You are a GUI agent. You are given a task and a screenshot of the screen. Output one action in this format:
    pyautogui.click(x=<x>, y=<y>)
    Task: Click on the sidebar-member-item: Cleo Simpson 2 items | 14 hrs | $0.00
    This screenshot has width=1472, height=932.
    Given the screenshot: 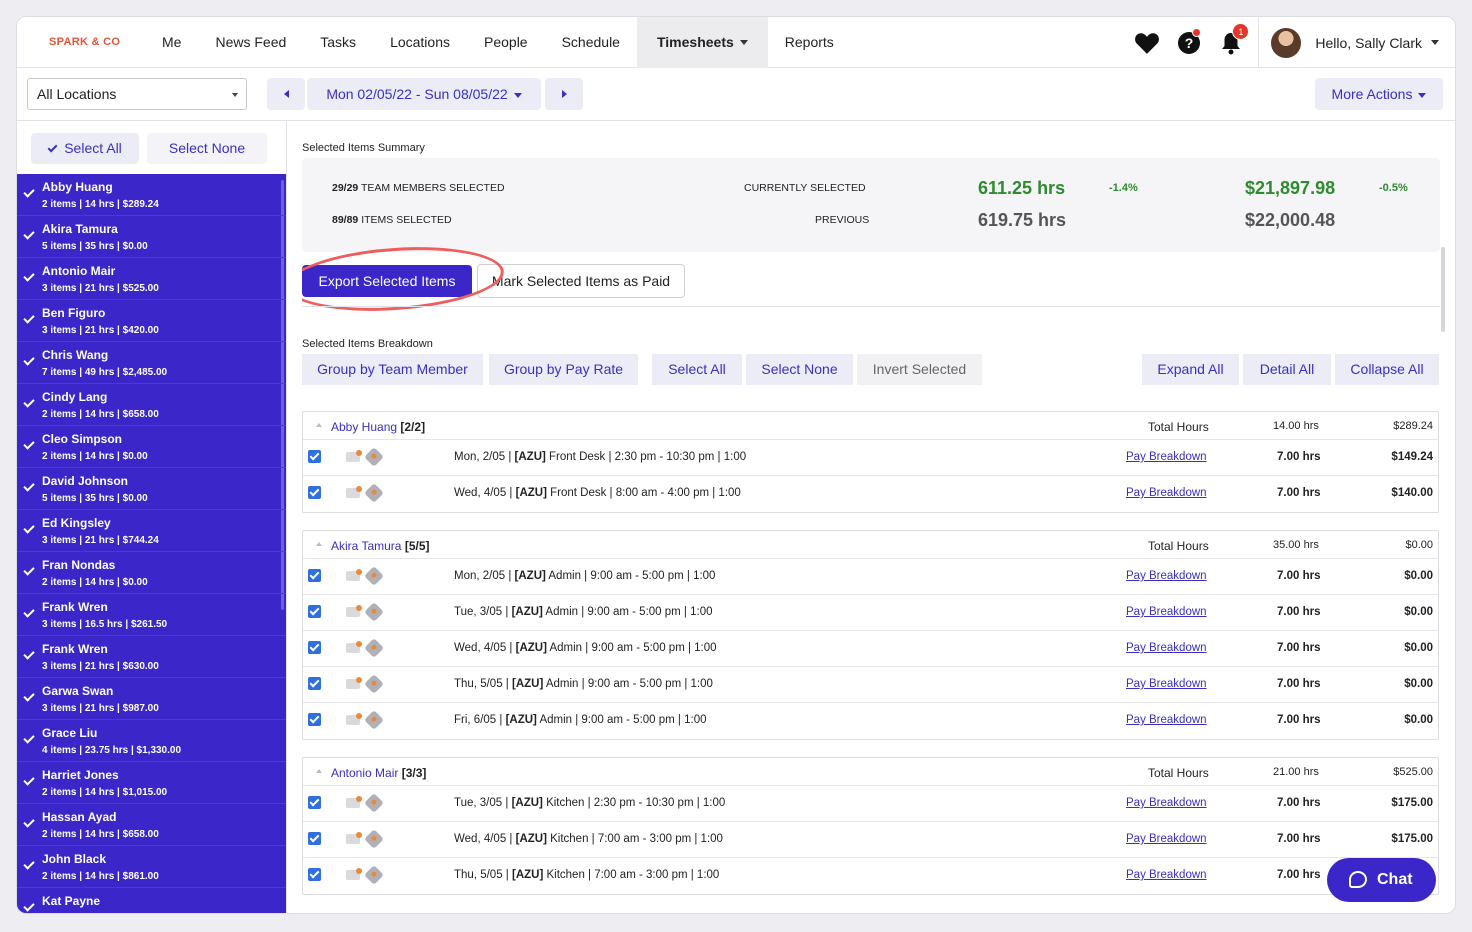 What is the action you would take?
    pyautogui.click(x=151, y=447)
    